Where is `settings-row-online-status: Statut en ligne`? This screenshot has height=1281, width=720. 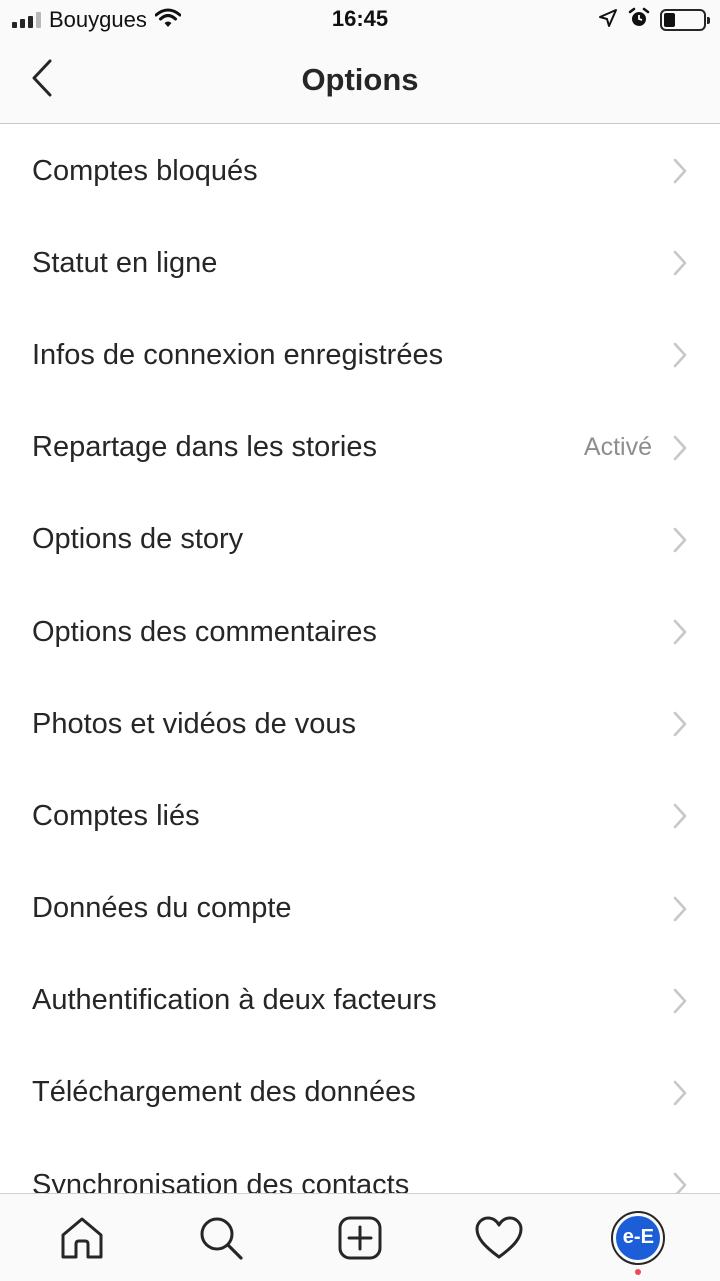 settings-row-online-status: Statut en ligne is located at coordinates (360, 263).